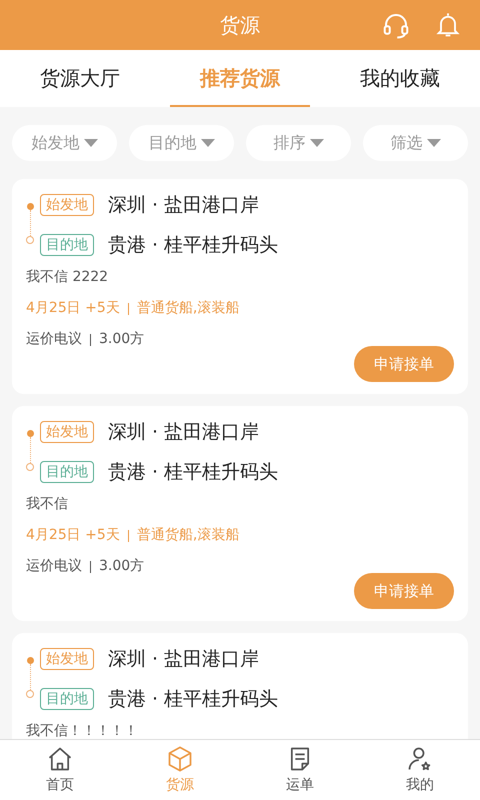  Describe the element at coordinates (82, 730) in the screenshot. I see `note-text: 我不信！！！！！` at that location.